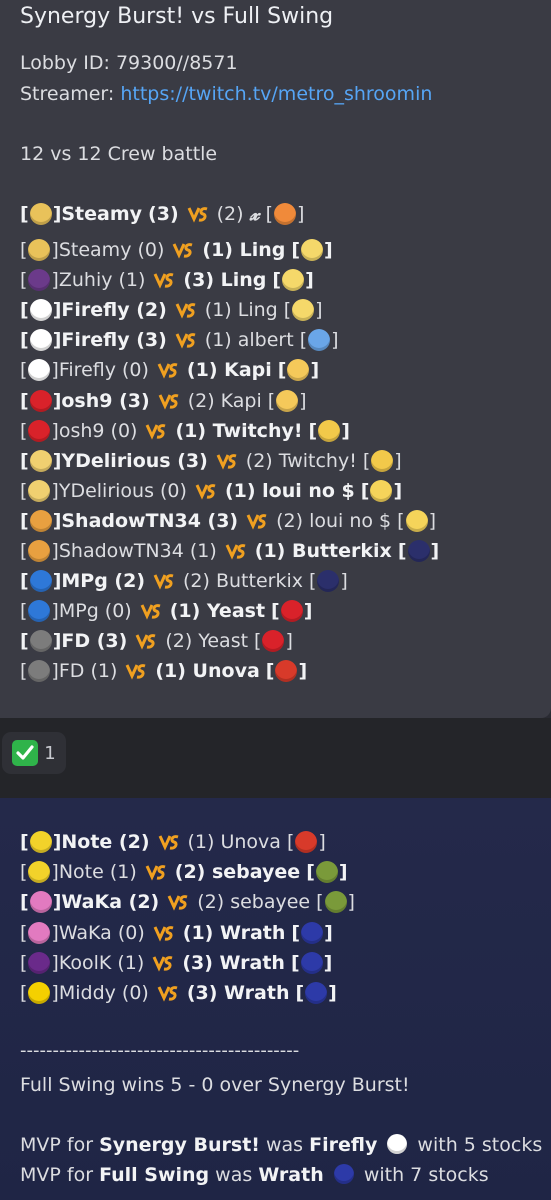  What do you see at coordinates (166, 611) in the screenshot?
I see `match-row: [] MPg (0) (1) Yeast[]` at bounding box center [166, 611].